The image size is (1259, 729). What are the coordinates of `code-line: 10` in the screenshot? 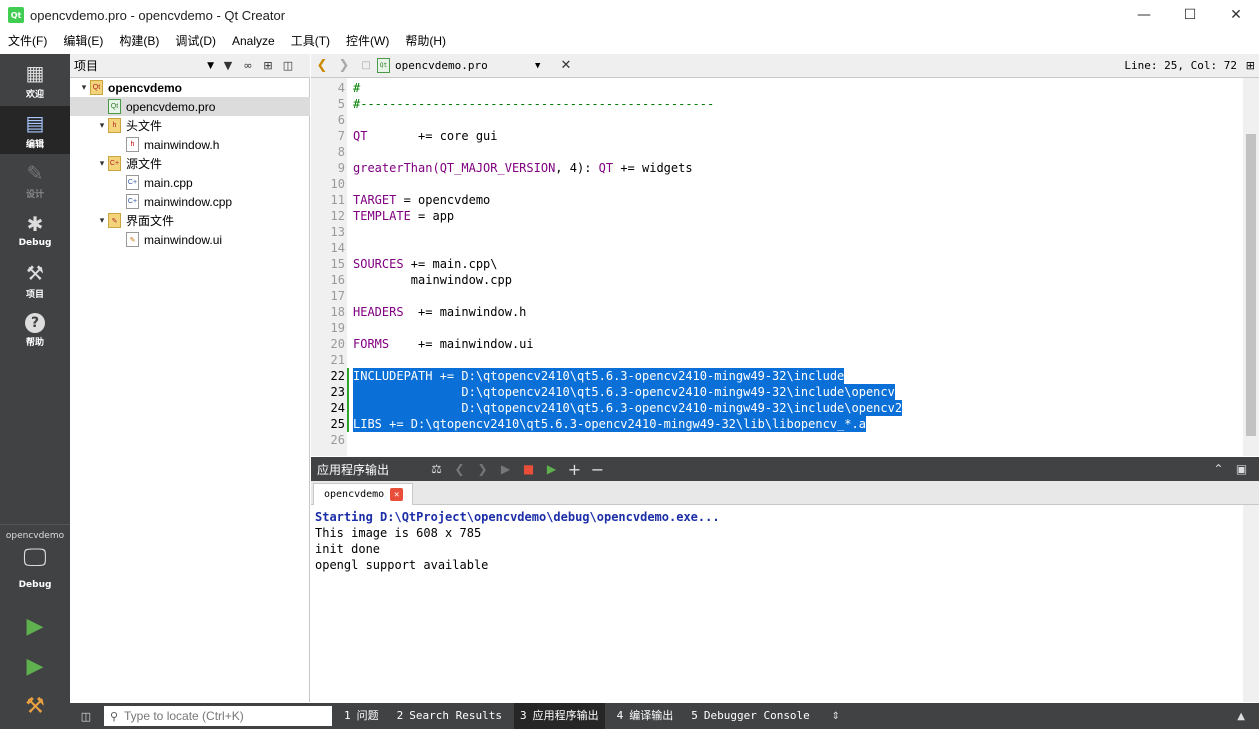 It's located at (777, 184).